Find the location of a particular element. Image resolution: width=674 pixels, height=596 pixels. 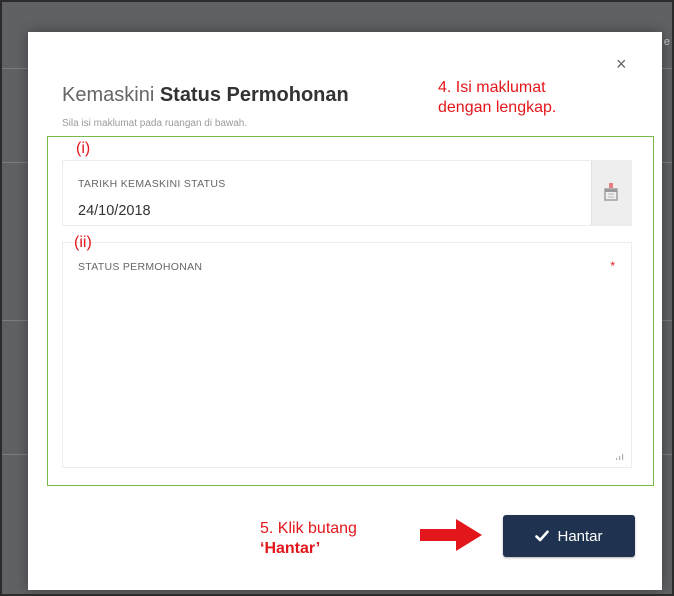

modal-title: Kemaskini Status Permohonan is located at coordinates (205, 95).